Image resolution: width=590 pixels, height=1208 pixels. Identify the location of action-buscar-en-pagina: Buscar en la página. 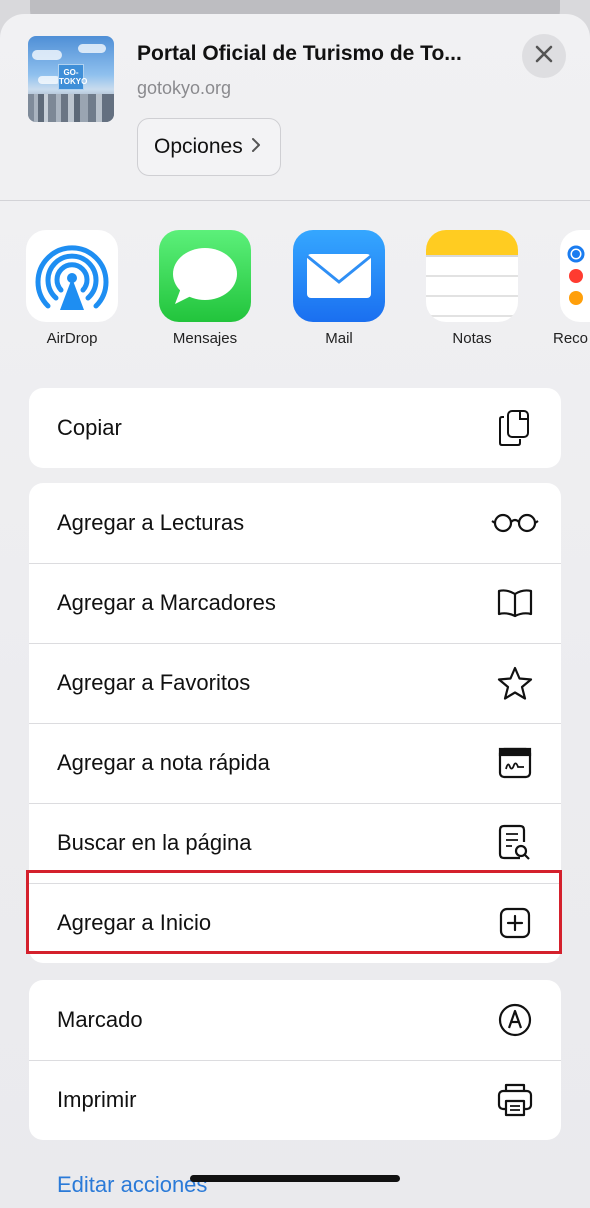
(295, 843).